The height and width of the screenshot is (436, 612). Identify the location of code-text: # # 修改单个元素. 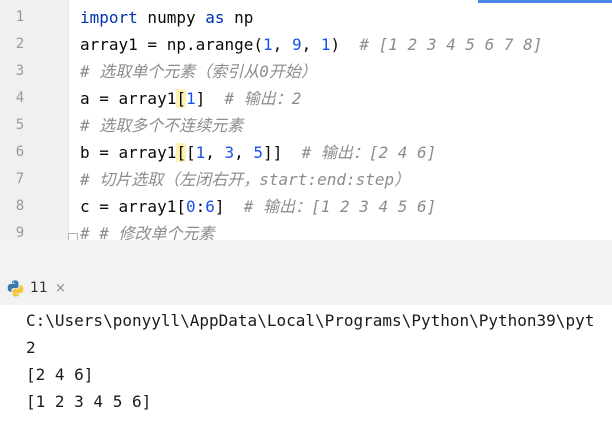
(147, 230).